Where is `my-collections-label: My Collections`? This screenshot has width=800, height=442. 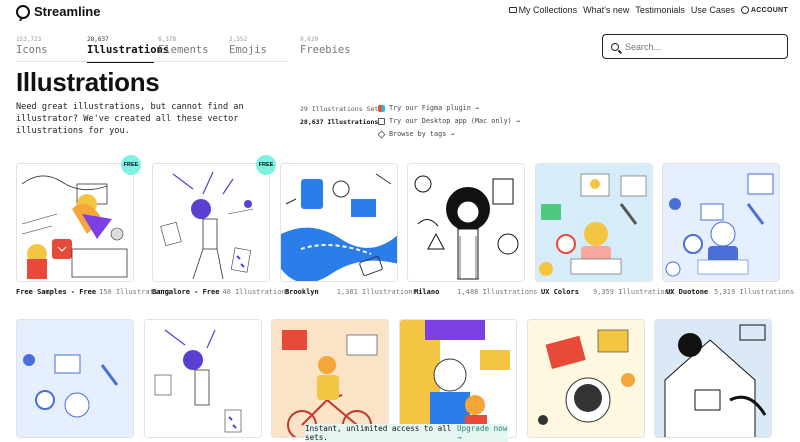 my-collections-label: My Collections is located at coordinates (548, 10).